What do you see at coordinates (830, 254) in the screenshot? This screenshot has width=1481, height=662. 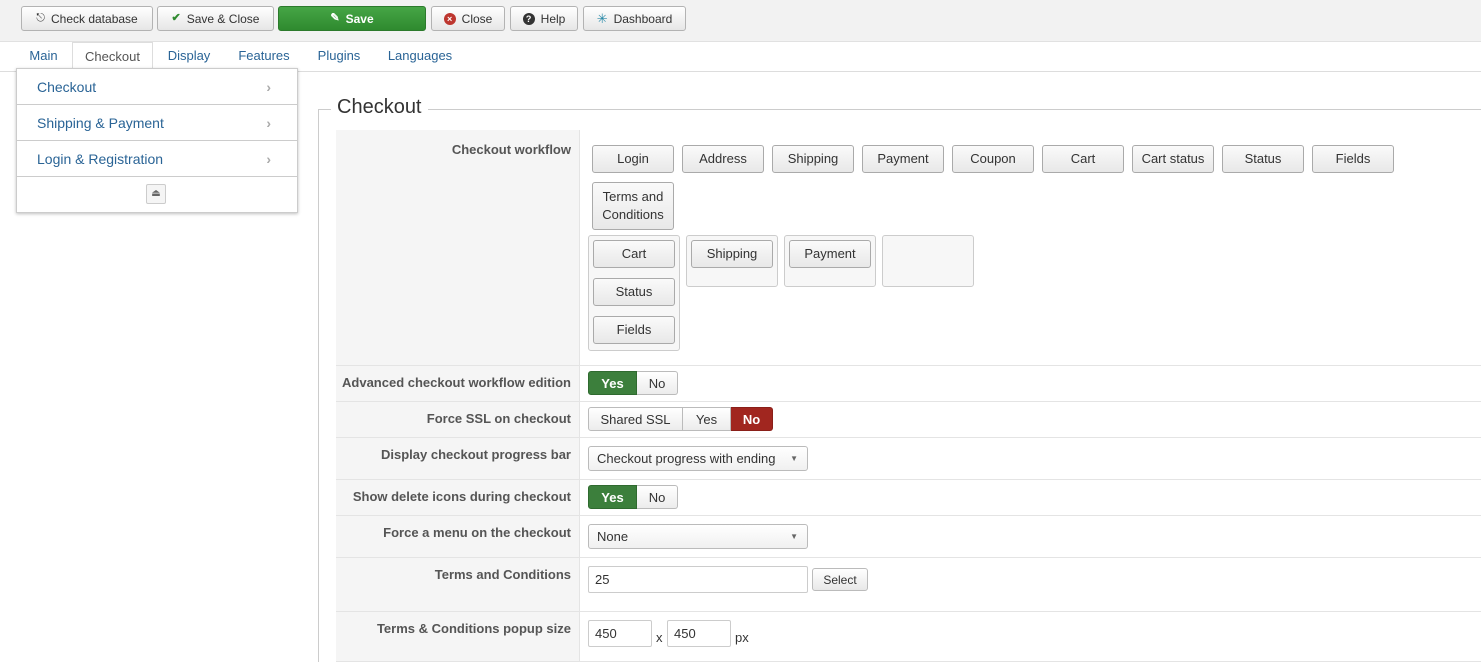 I see `workflow-step-item-payment: Payment` at bounding box center [830, 254].